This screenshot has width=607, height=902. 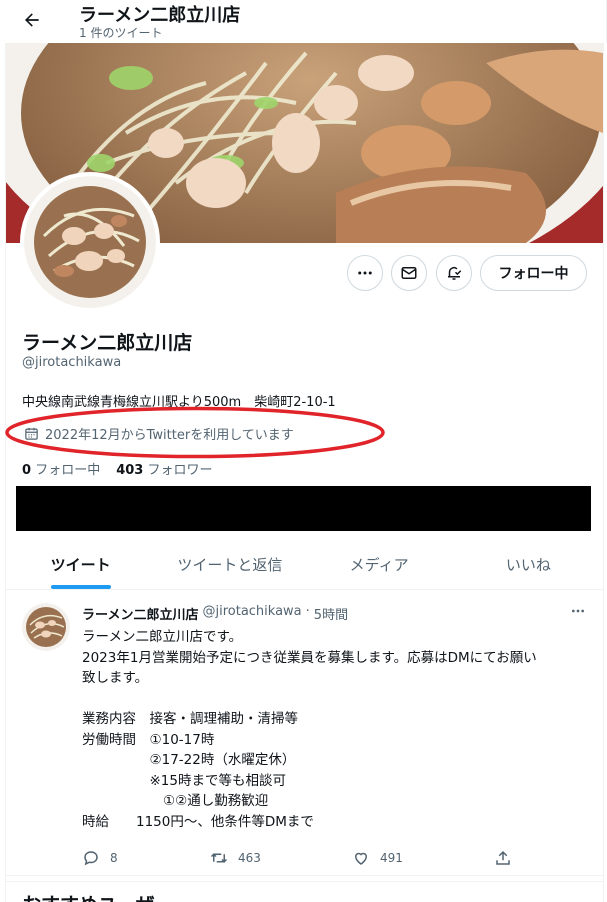 What do you see at coordinates (528, 564) in the screenshot?
I see `tab-likes: いいね` at bounding box center [528, 564].